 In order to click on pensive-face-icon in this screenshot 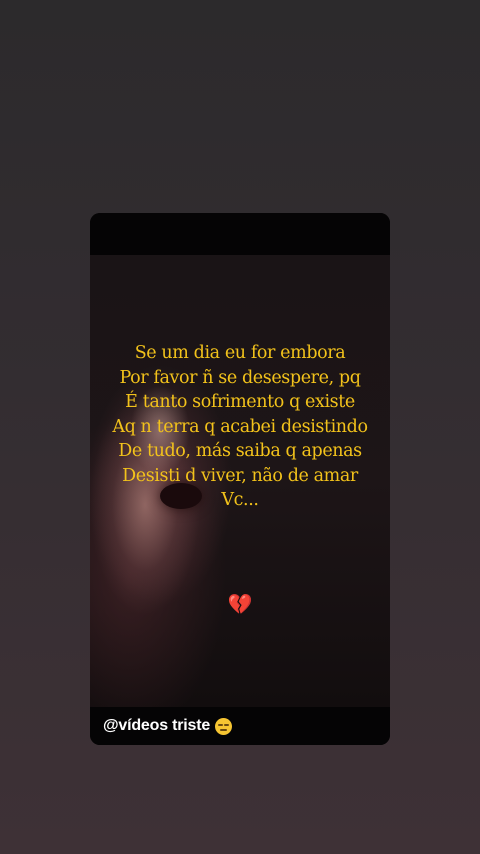, I will do `click(224, 726)`.